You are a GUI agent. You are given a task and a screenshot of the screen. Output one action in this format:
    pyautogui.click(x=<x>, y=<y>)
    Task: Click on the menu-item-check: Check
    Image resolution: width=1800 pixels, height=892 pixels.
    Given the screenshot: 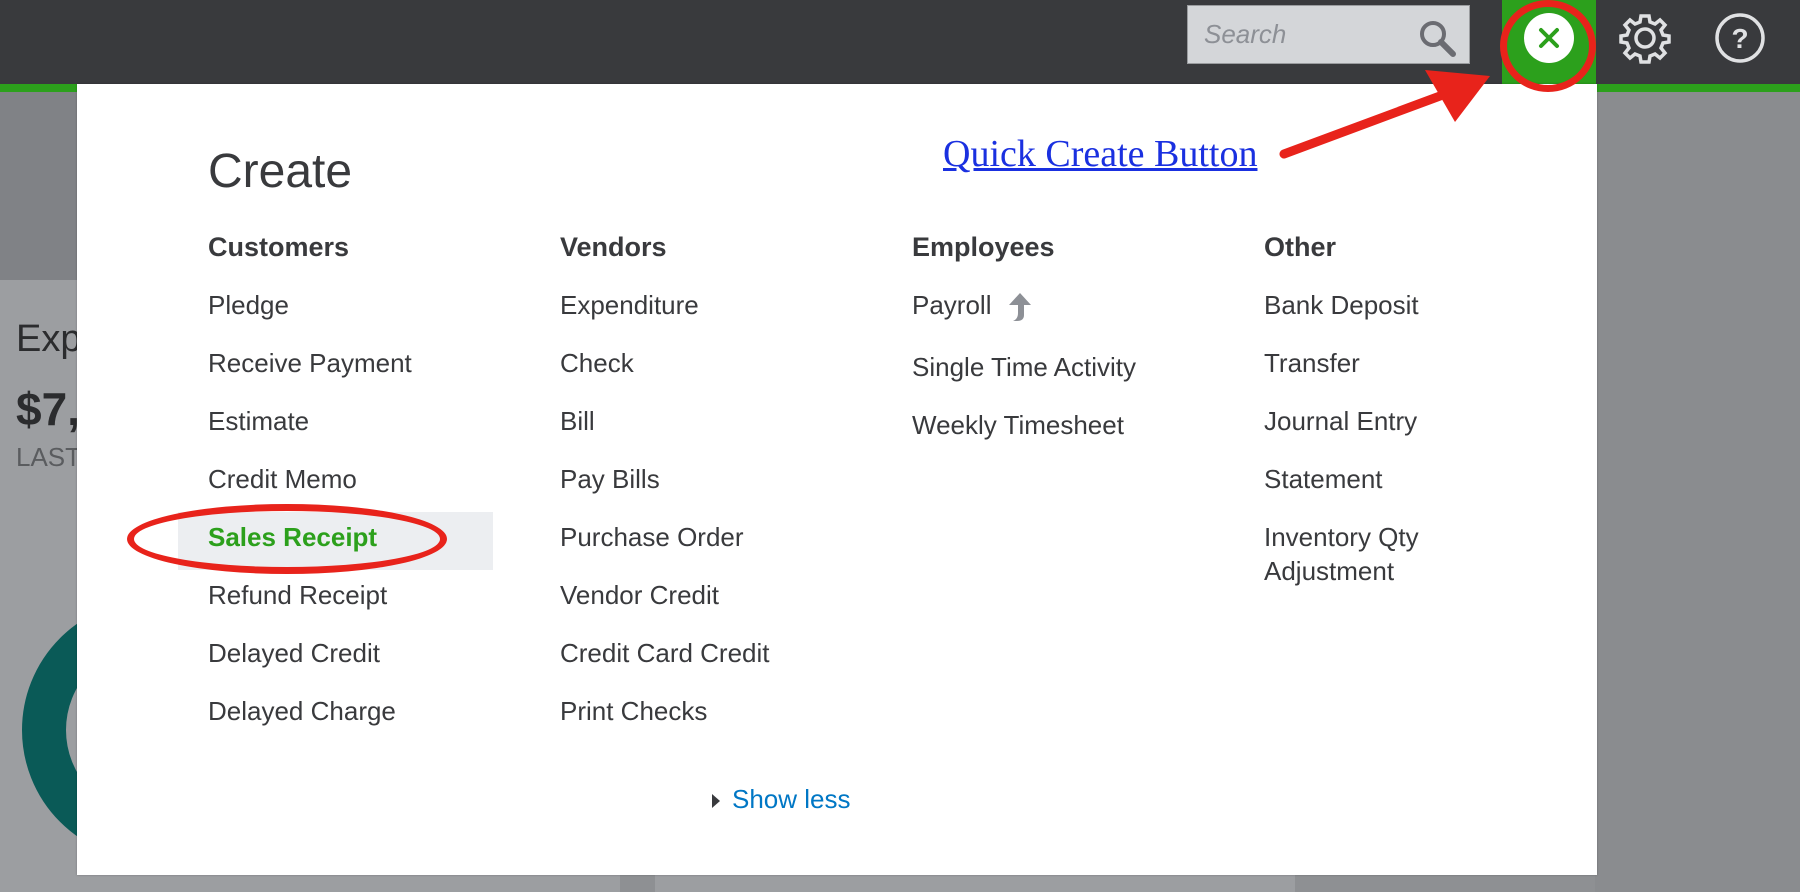 What is the action you would take?
    pyautogui.click(x=597, y=363)
    